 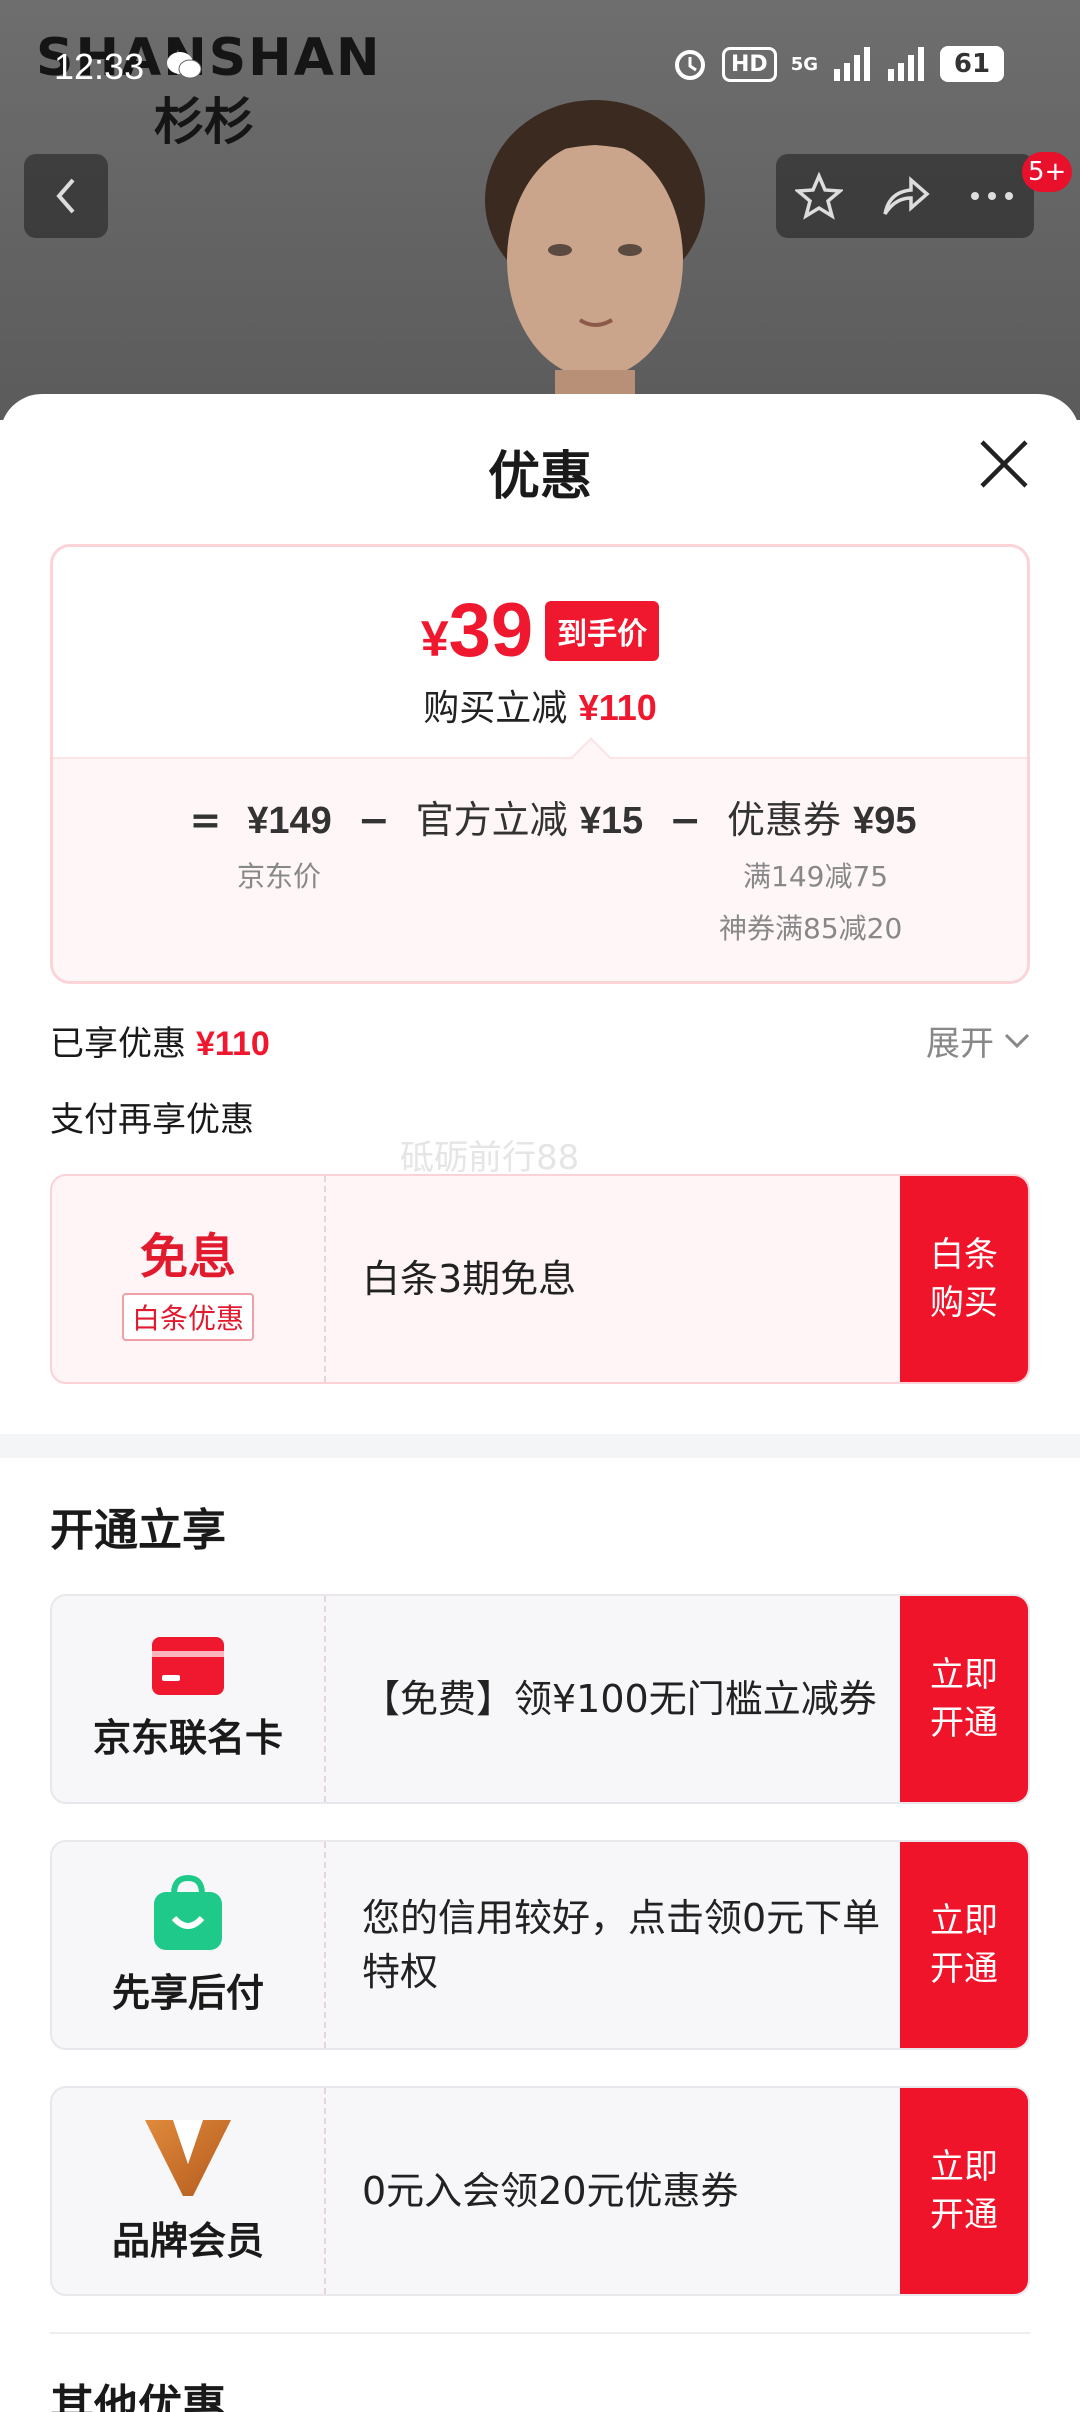 What do you see at coordinates (138, 2396) in the screenshot?
I see `other-section-title: 其他优惠` at bounding box center [138, 2396].